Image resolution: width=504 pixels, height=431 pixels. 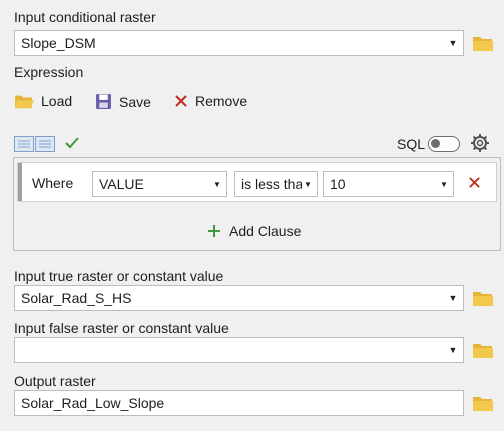 I want to click on remove-button: Remove, so click(x=210, y=101).